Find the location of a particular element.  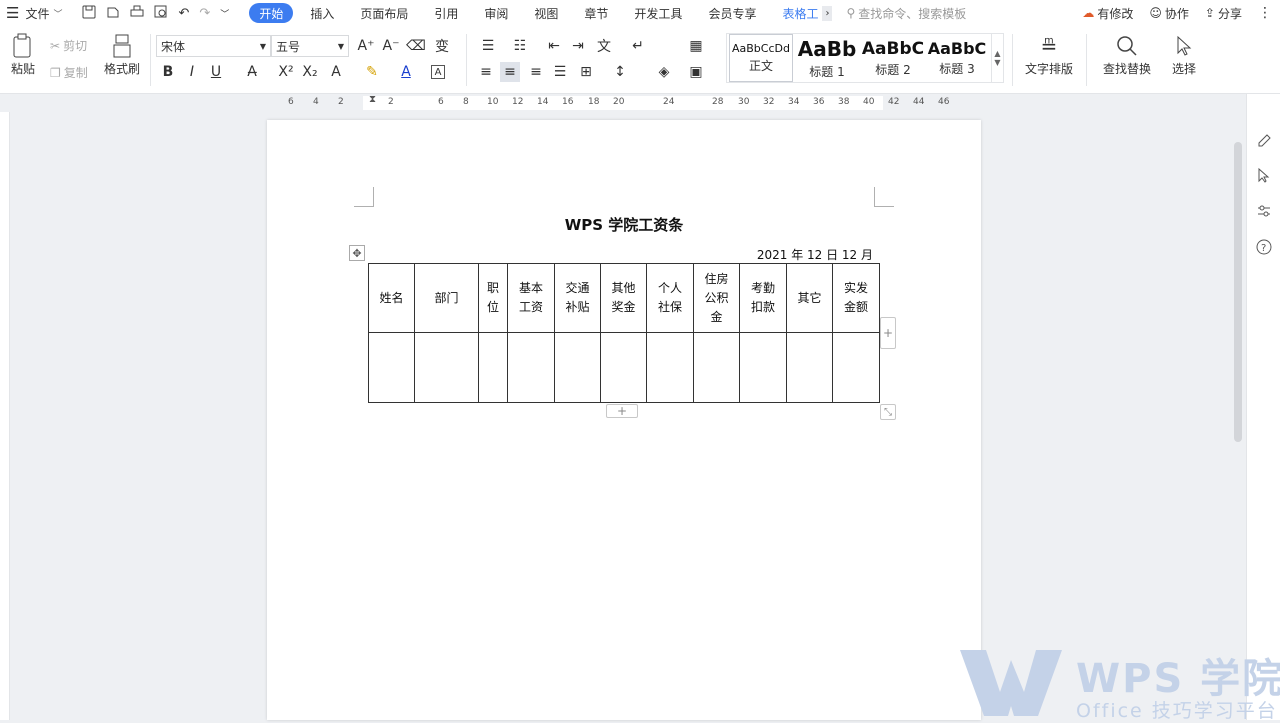

char-border-icon: A is located at coordinates (438, 72).